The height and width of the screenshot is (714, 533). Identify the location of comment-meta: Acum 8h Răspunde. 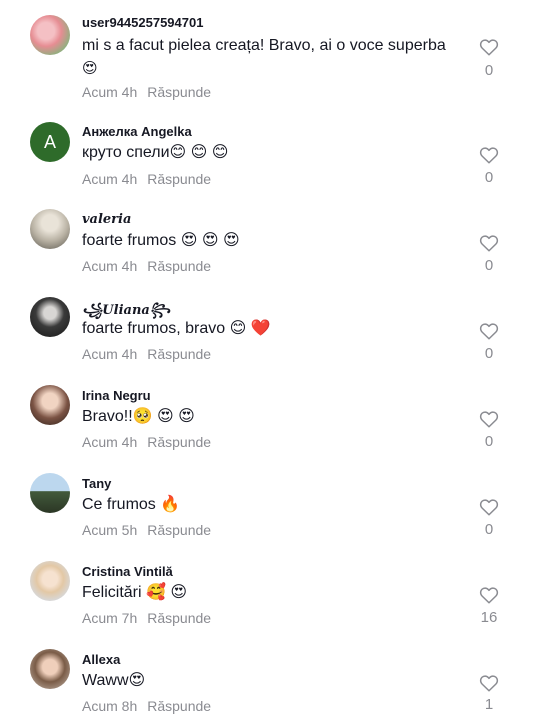
(146, 706).